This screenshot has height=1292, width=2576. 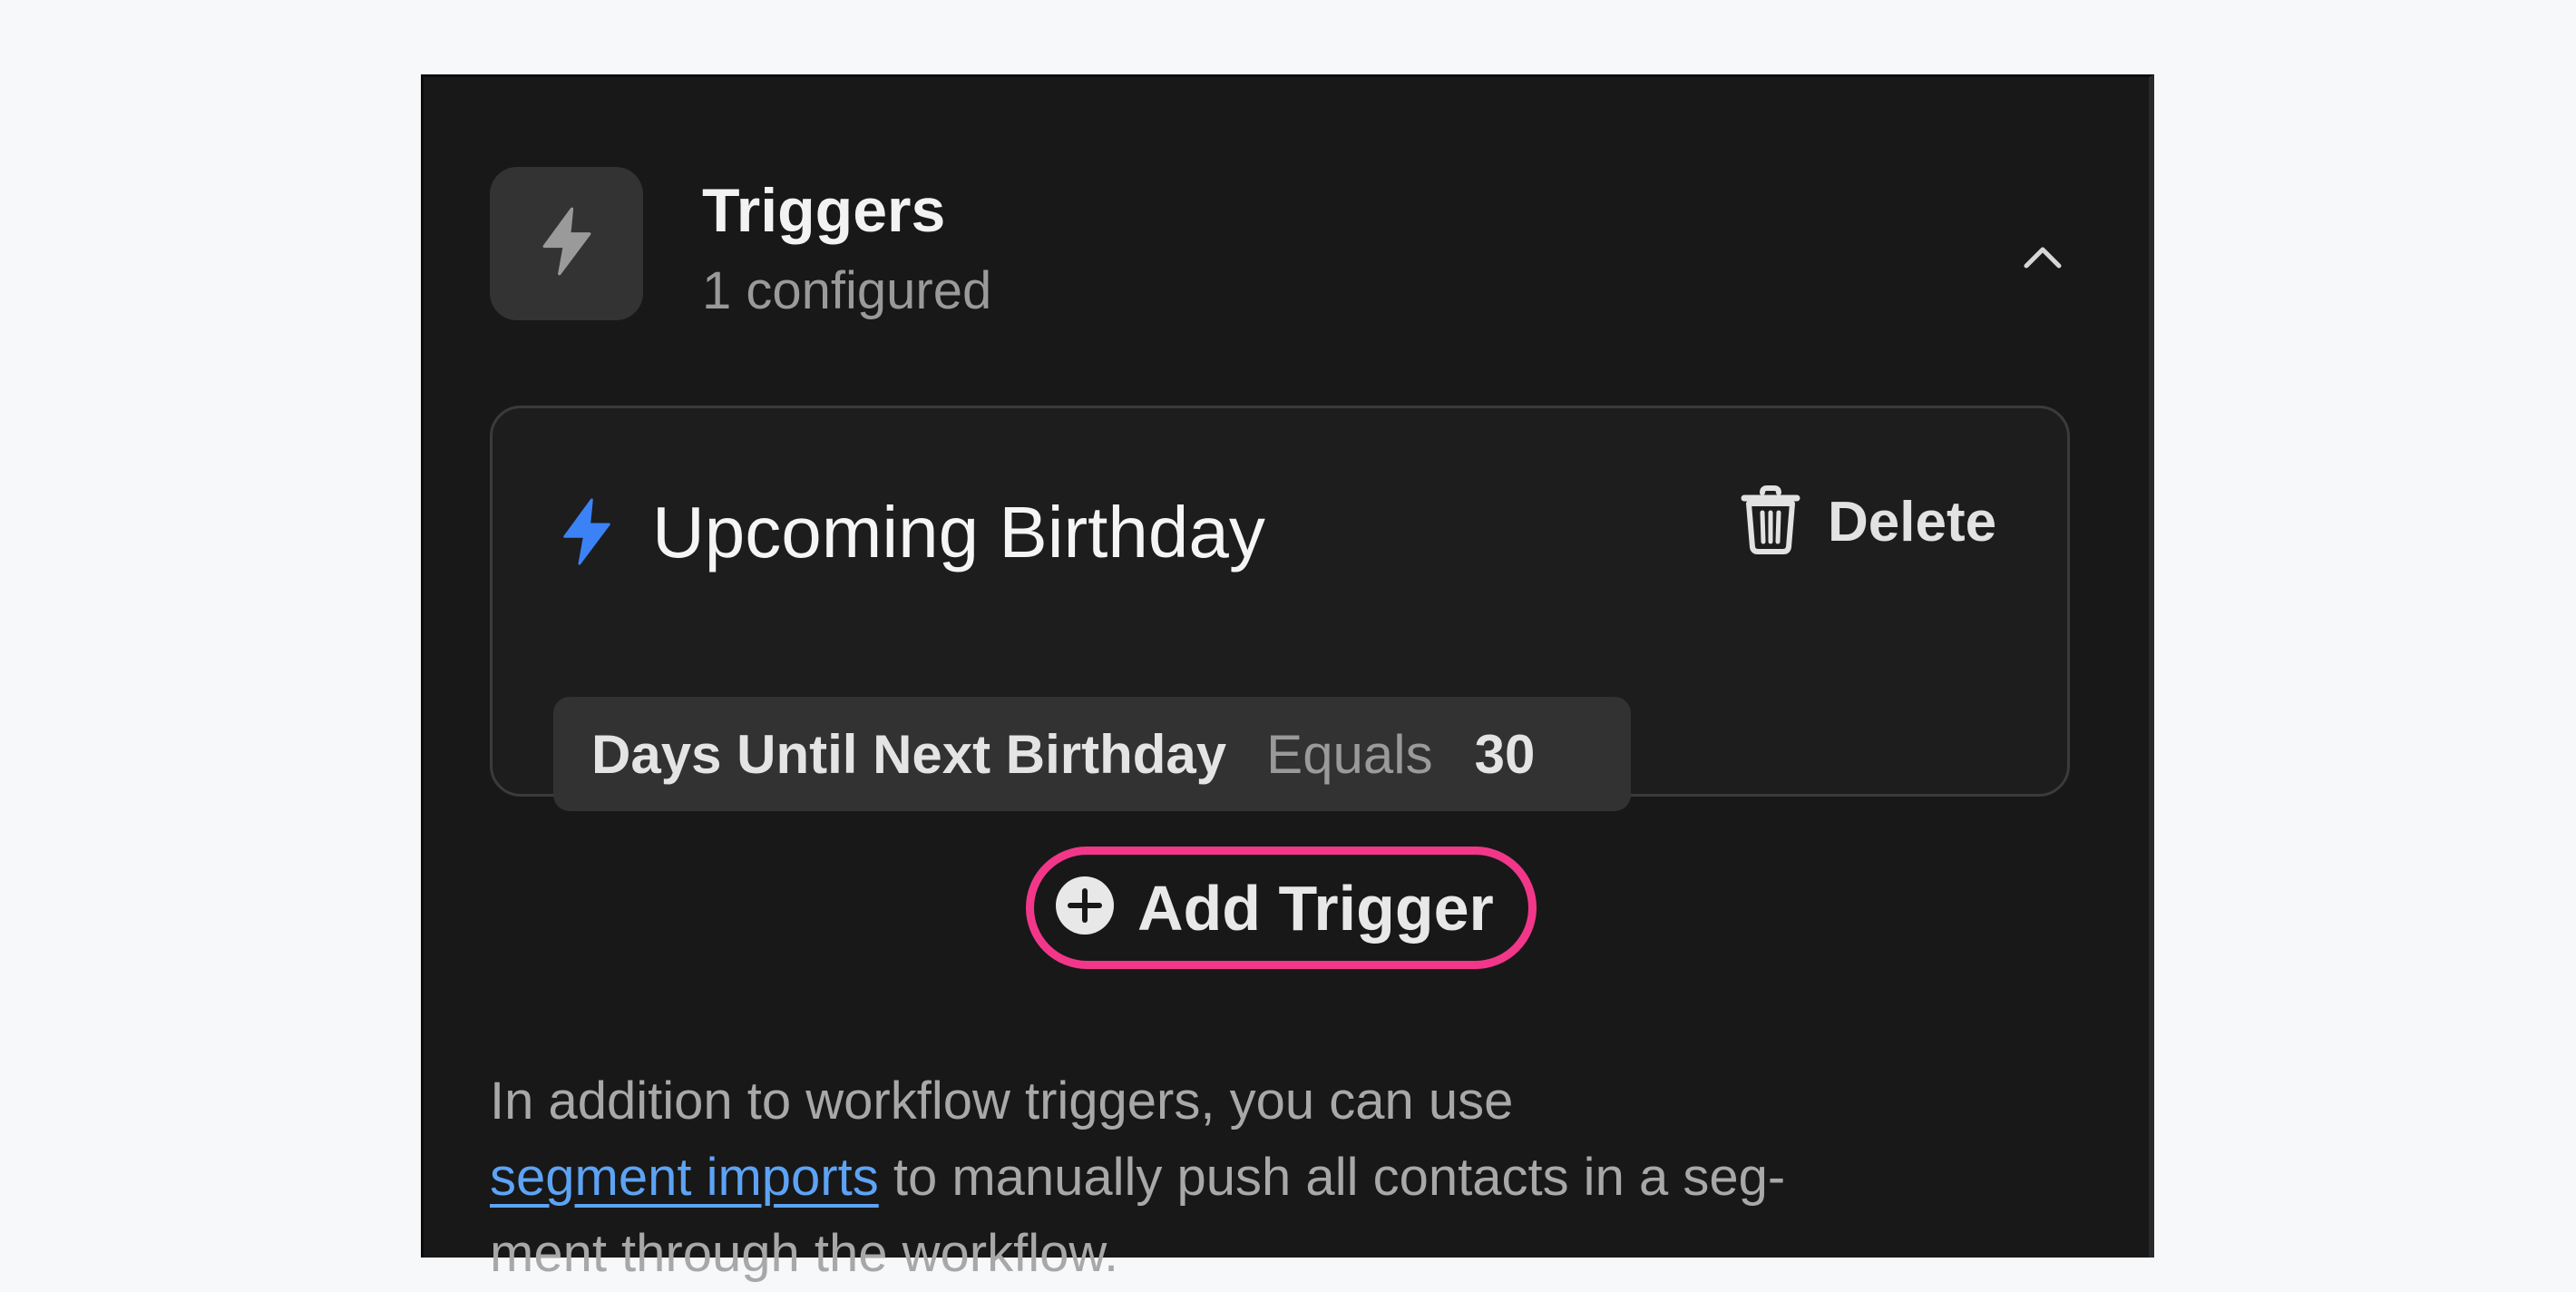 I want to click on condition-operator: Equals, so click(x=1349, y=754).